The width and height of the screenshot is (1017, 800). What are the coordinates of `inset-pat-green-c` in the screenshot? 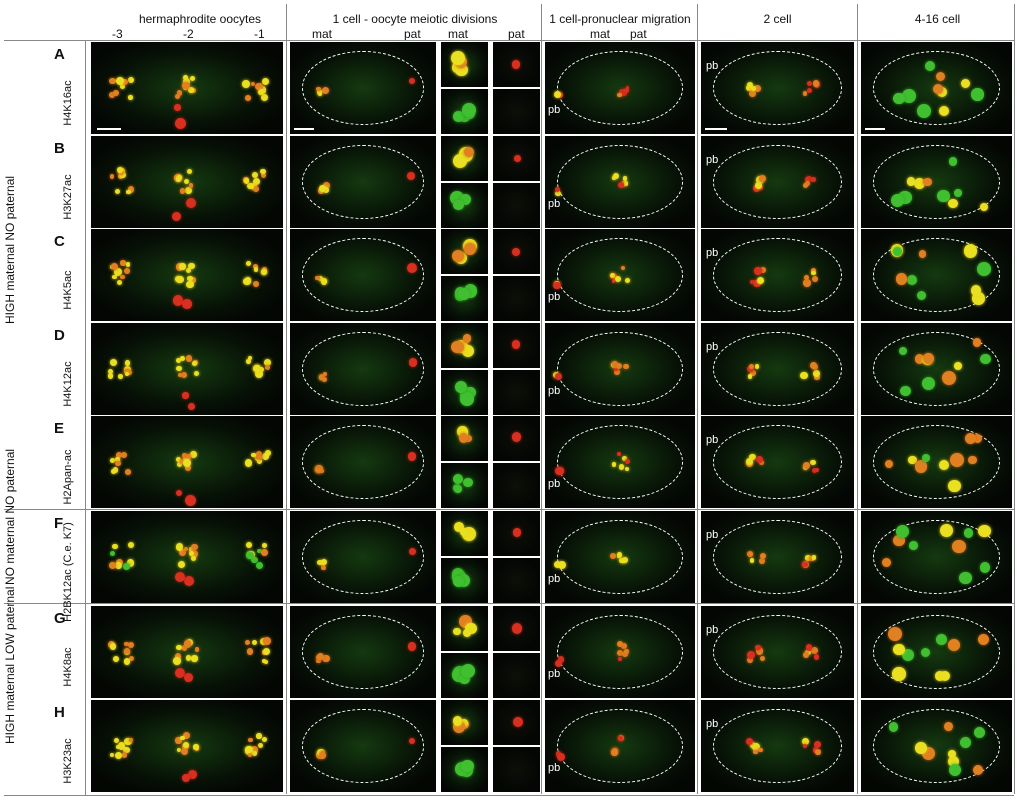 It's located at (516, 298).